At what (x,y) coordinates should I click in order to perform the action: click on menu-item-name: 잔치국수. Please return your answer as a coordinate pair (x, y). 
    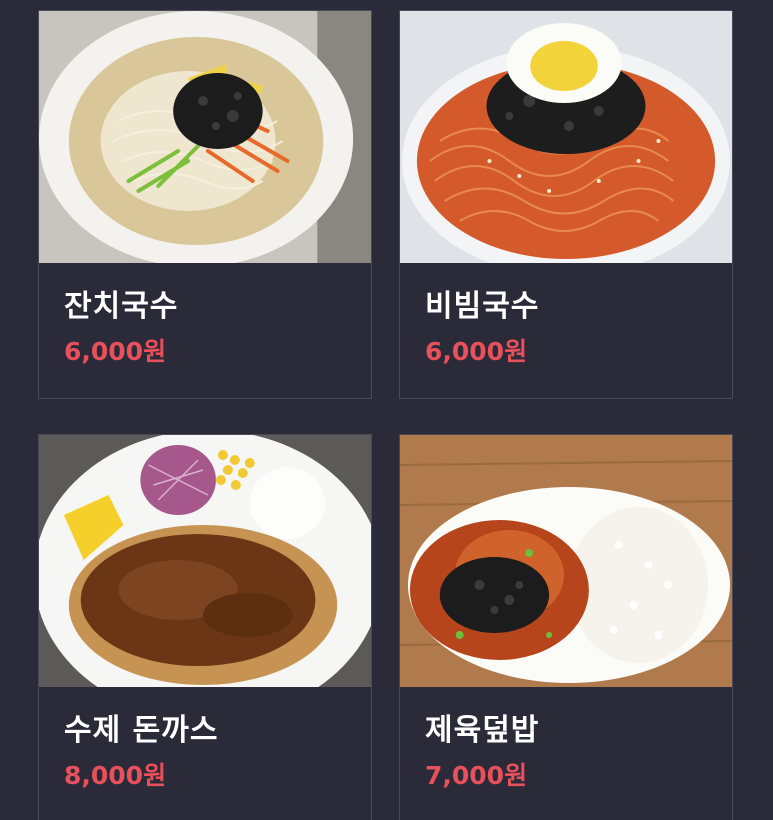
    Looking at the image, I should click on (121, 306).